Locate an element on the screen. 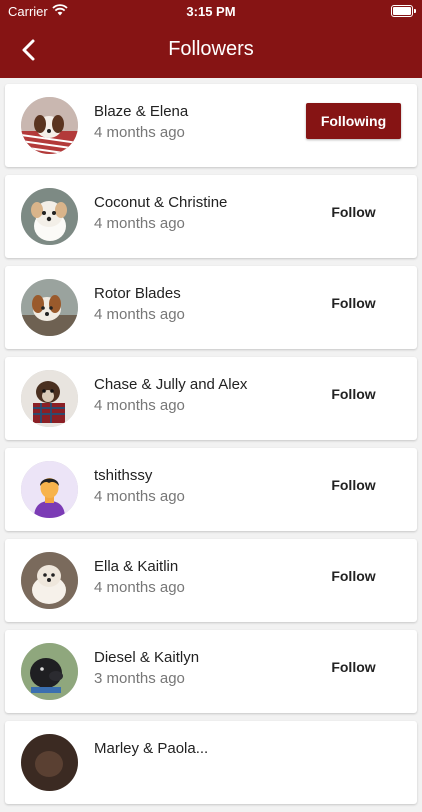  follower-name: tshithssy is located at coordinates (123, 475).